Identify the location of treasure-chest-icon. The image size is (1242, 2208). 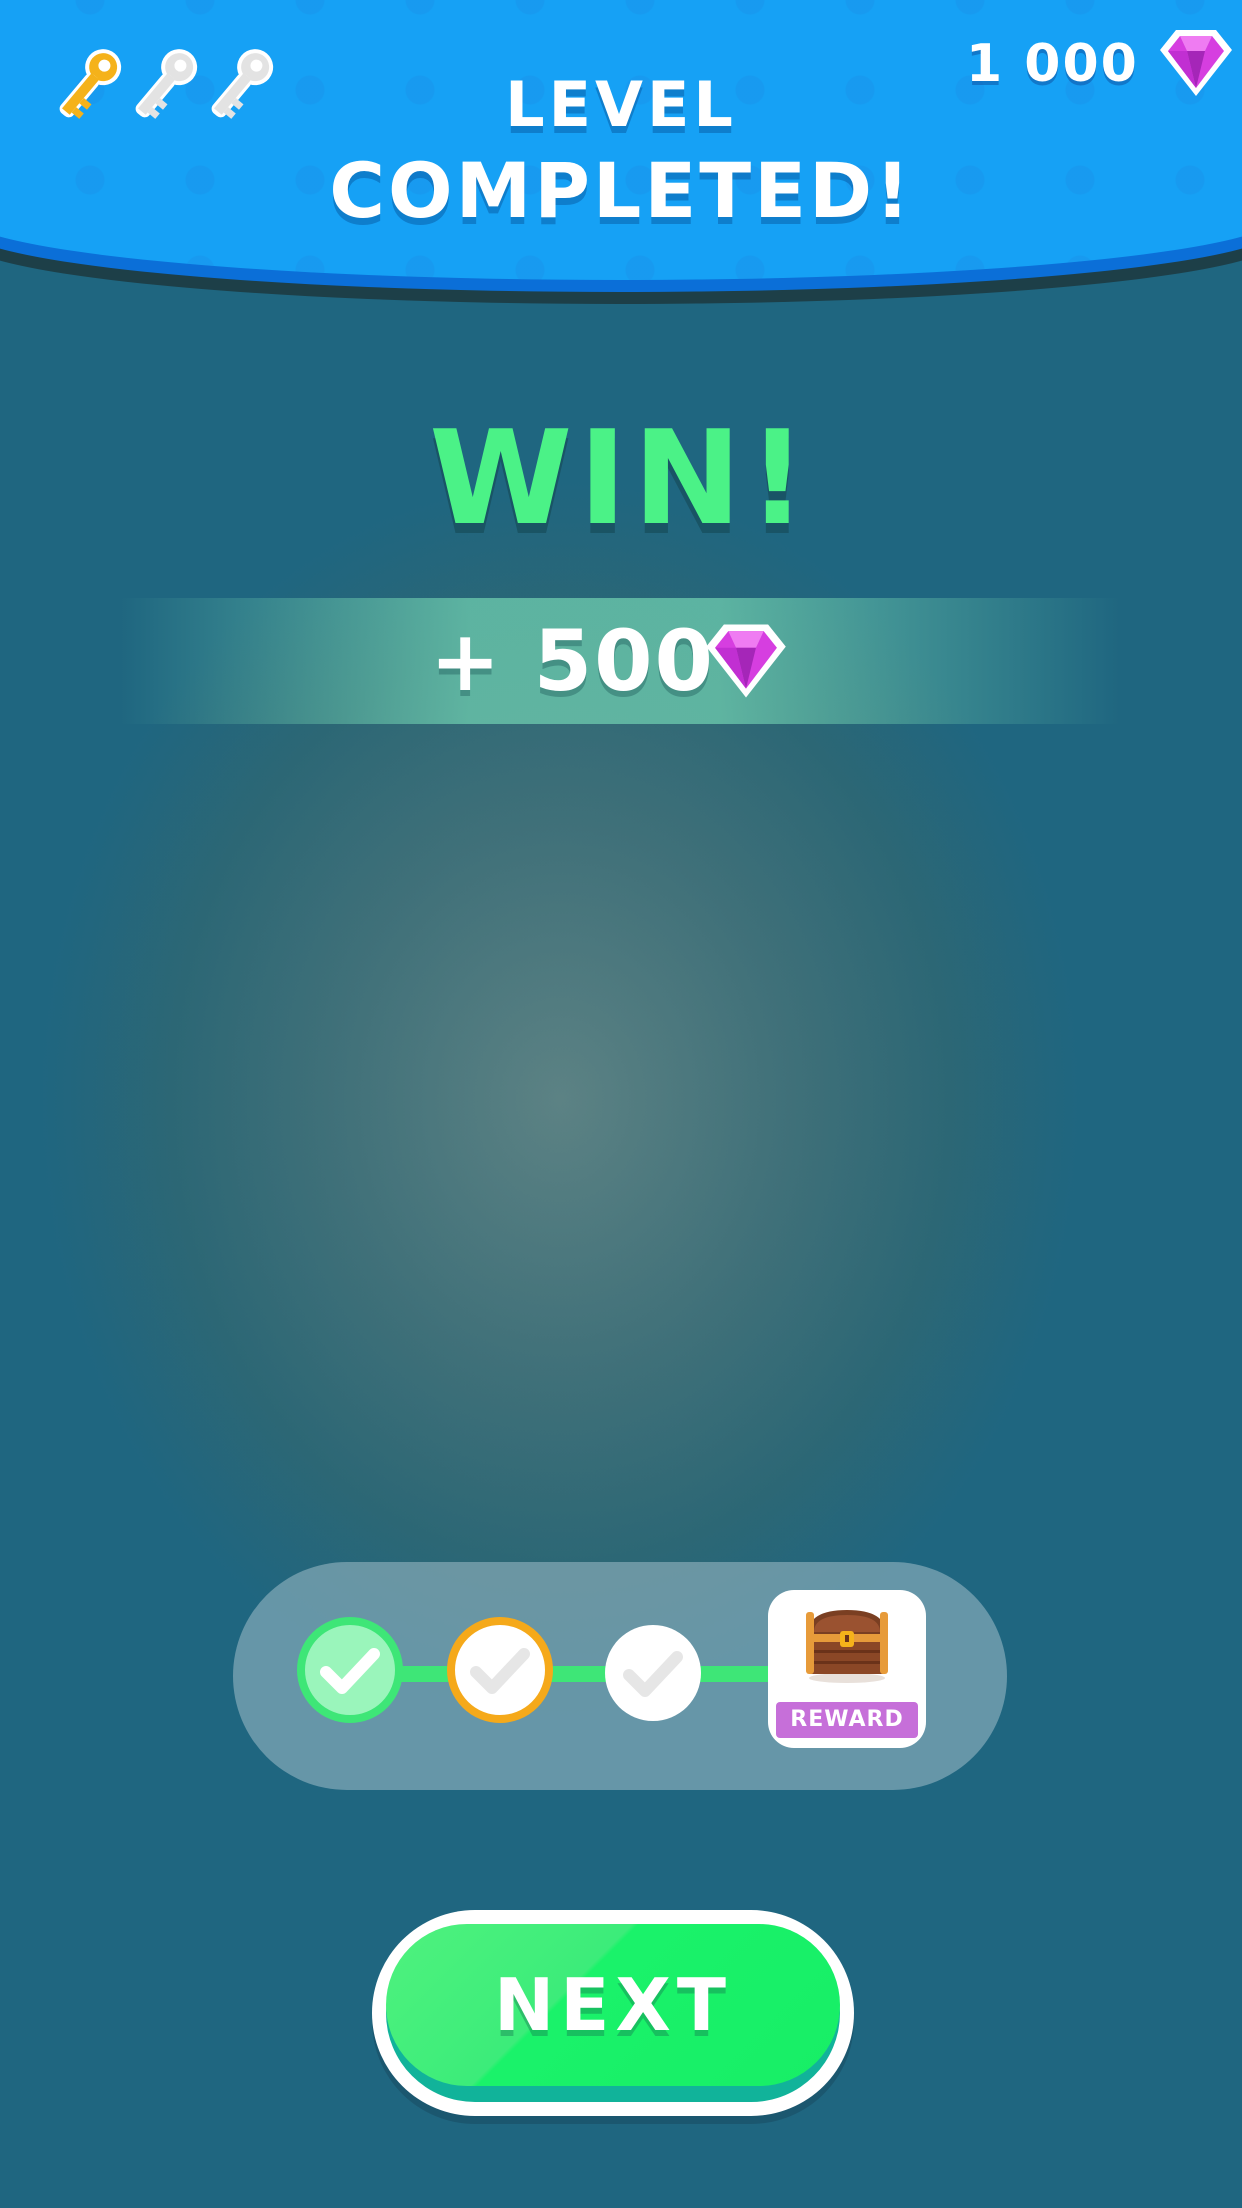
(847, 1646).